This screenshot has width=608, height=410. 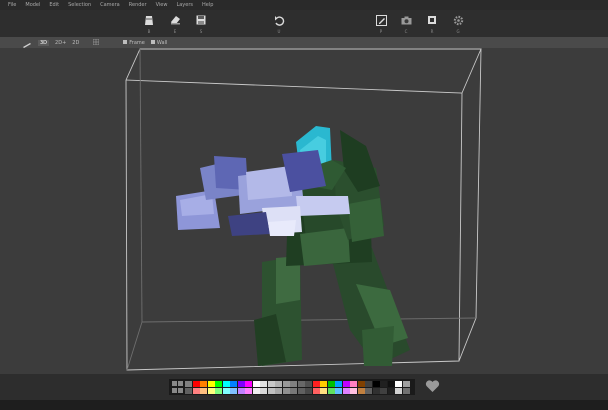 I want to click on save-icon, so click(x=201, y=20).